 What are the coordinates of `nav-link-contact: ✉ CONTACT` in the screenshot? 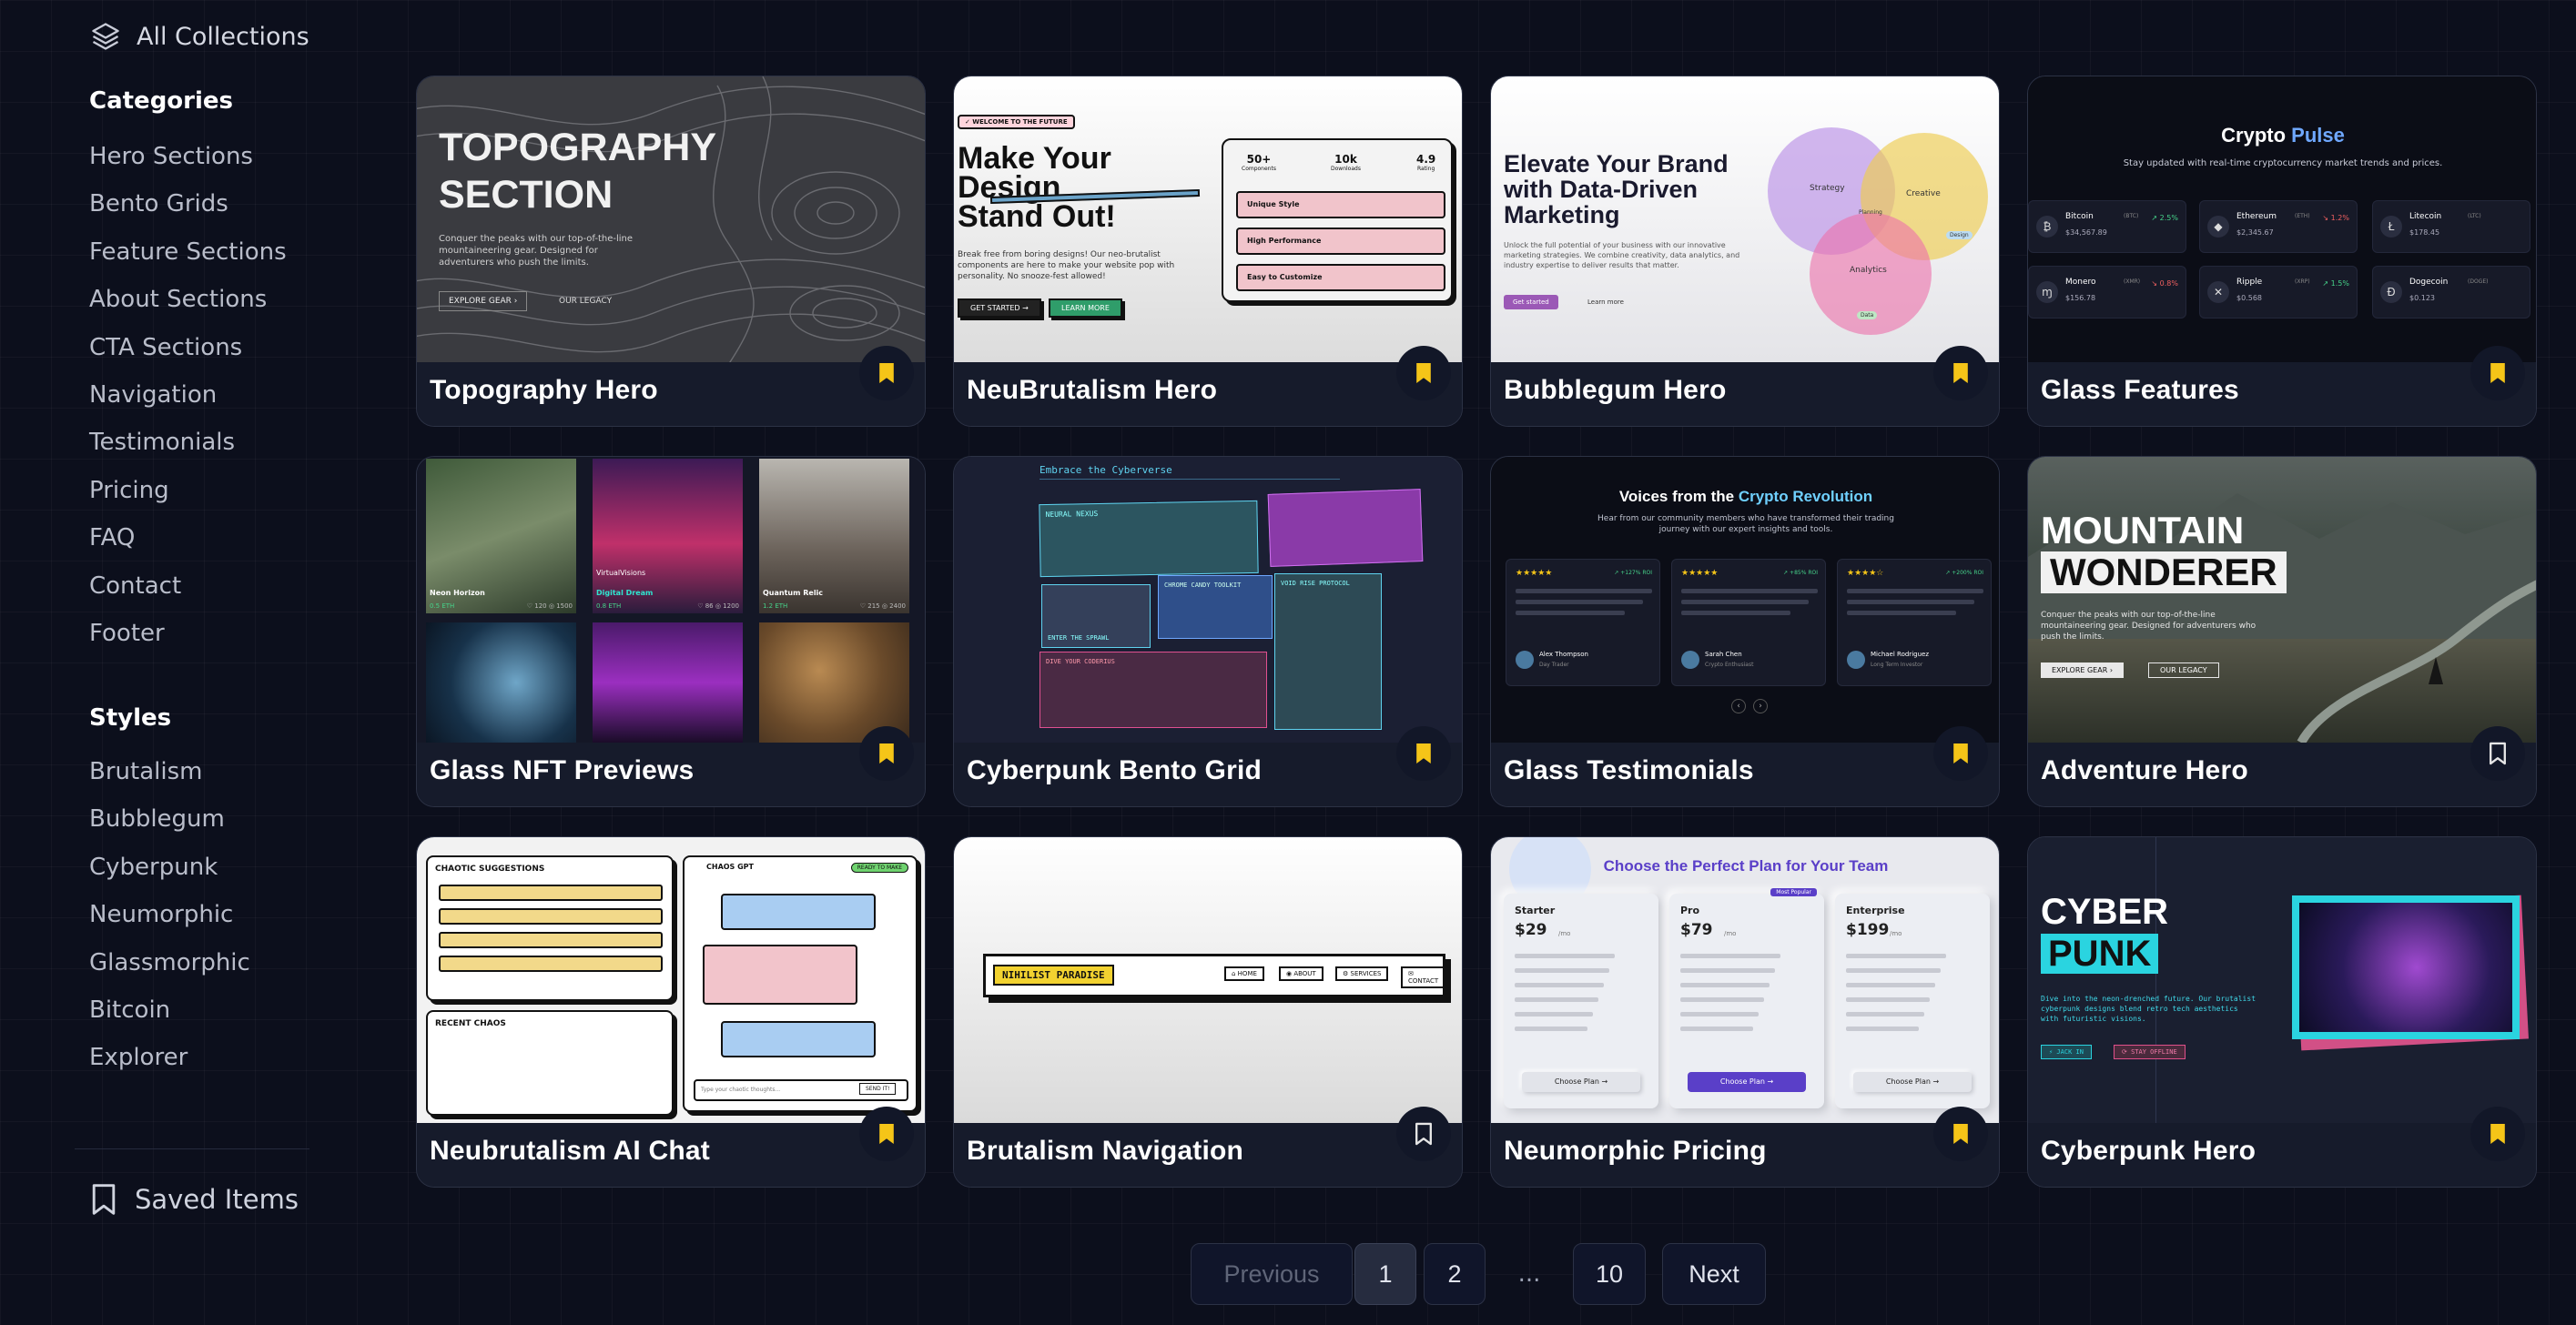 It's located at (1423, 977).